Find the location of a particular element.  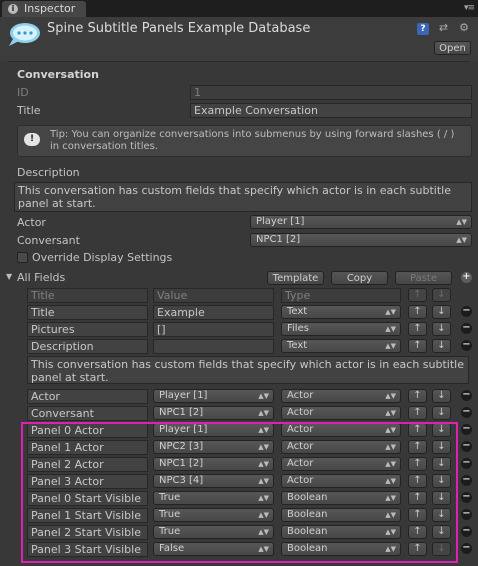

field-title-cell: Panel 3 Actor is located at coordinates (87, 481).